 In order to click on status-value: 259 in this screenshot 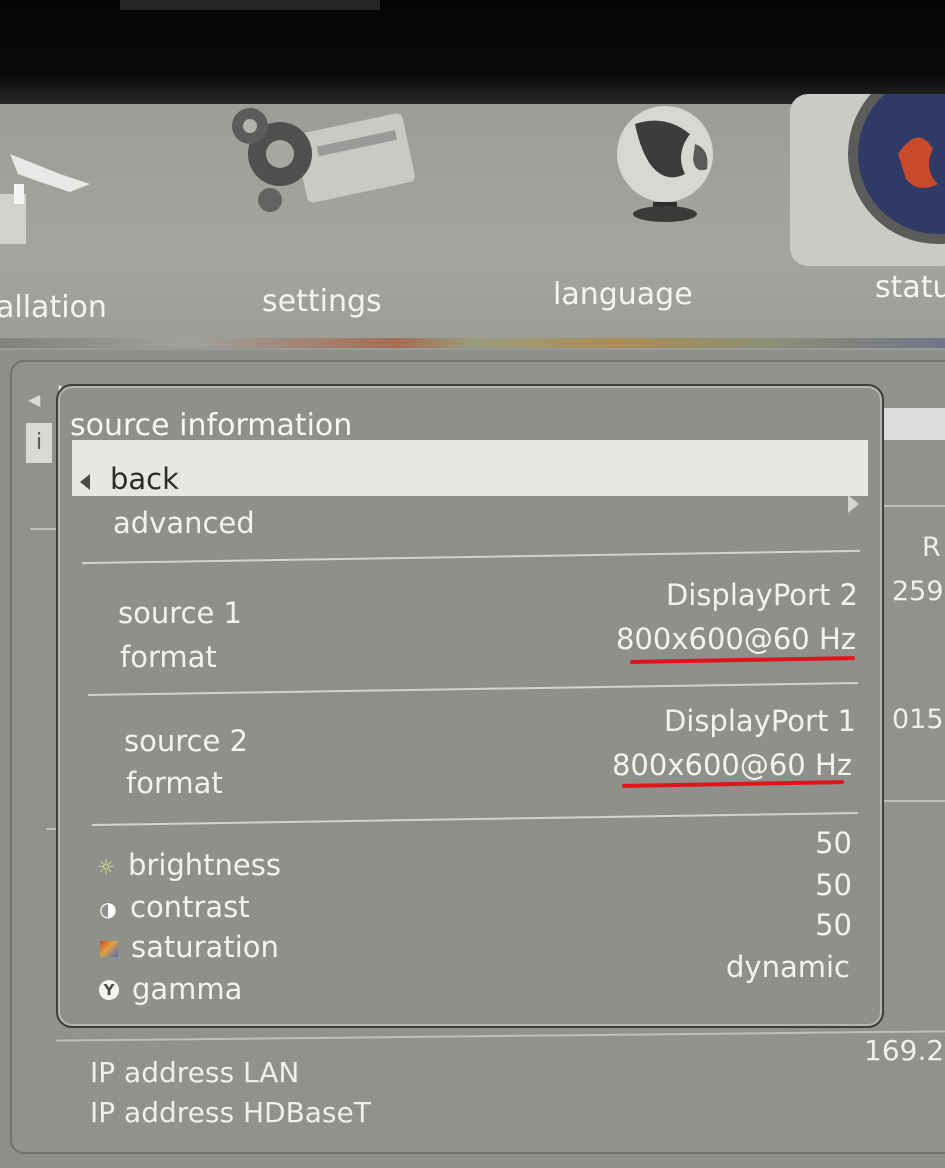, I will do `click(918, 591)`.